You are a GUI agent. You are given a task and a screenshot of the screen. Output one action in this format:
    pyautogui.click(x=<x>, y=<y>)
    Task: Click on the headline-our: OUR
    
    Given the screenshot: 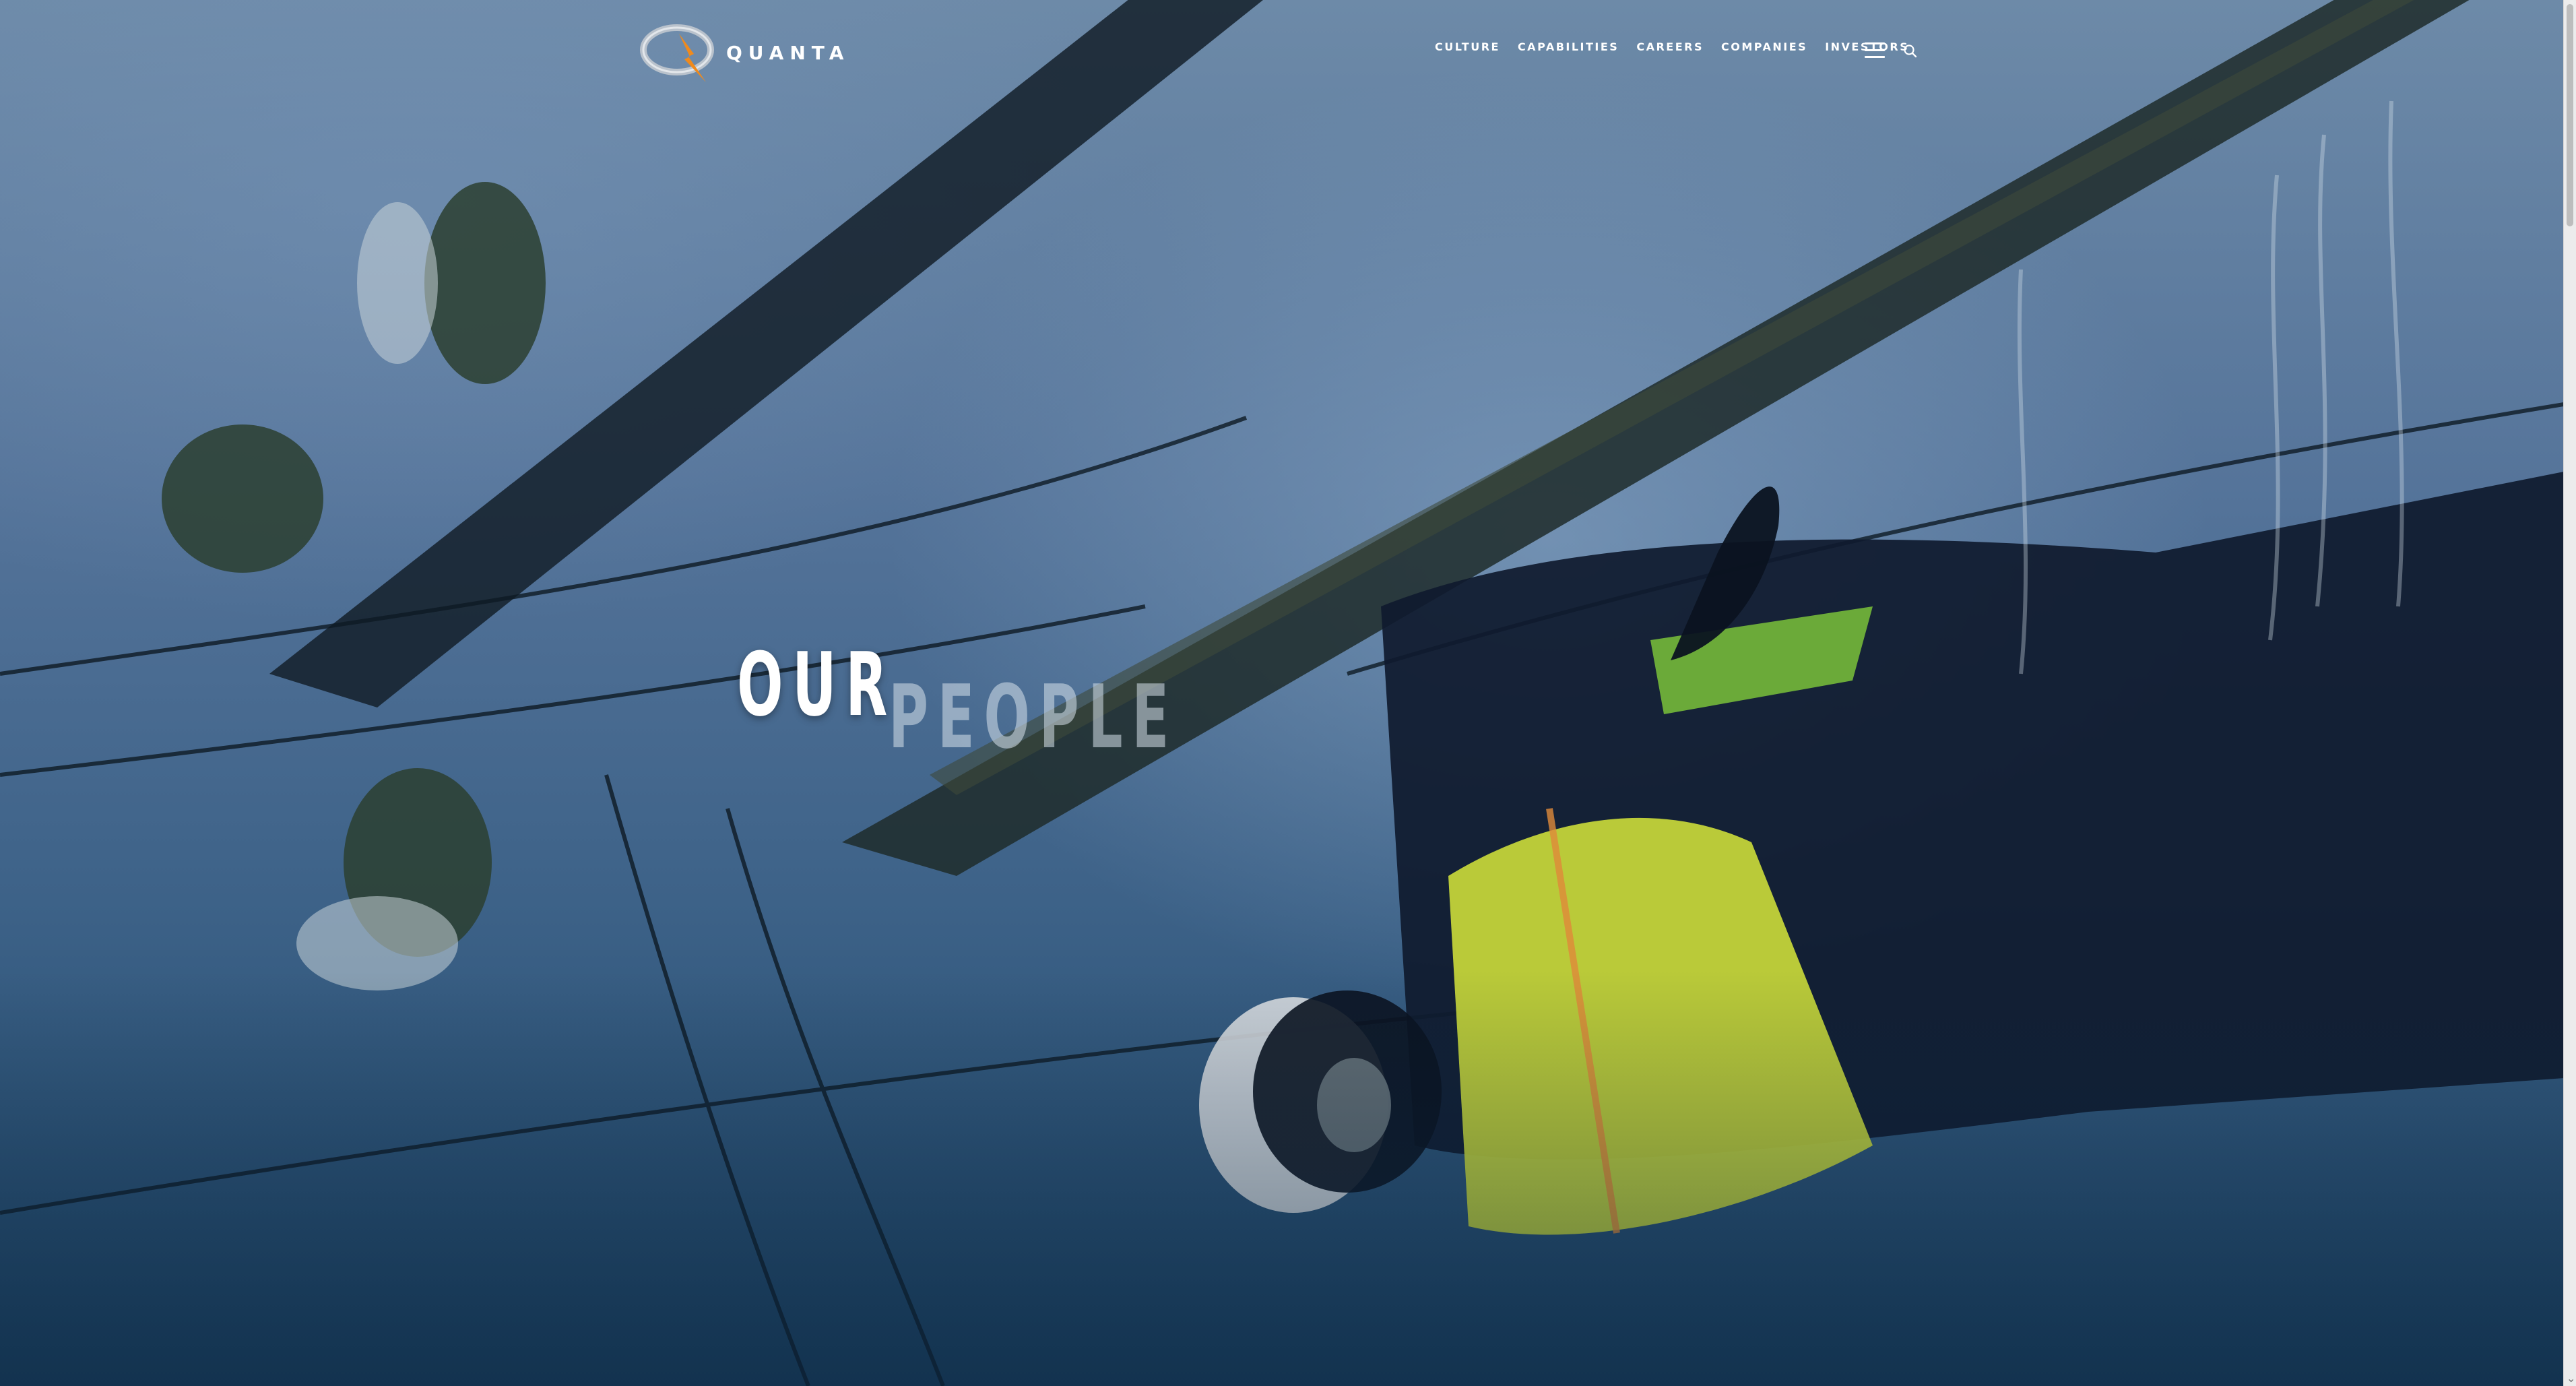 What is the action you would take?
    pyautogui.click(x=817, y=685)
    